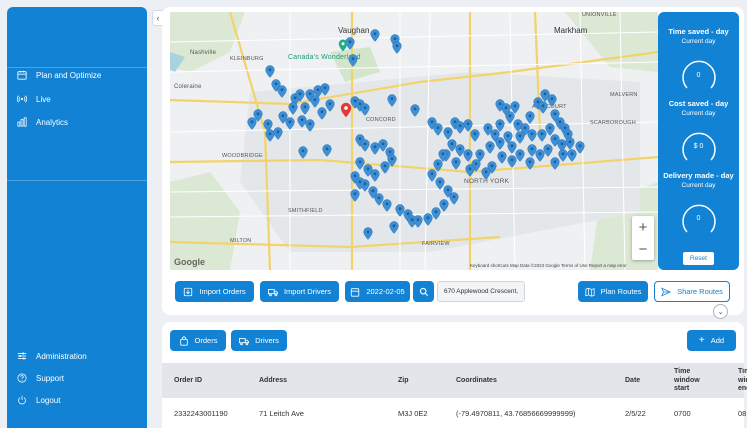  I want to click on current-location-pin, so click(346, 110).